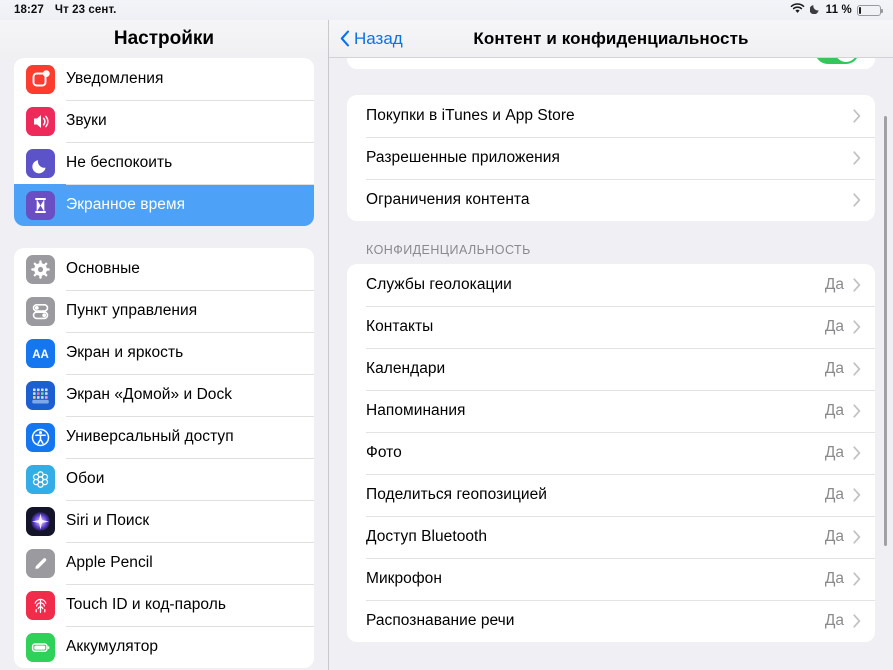  What do you see at coordinates (164, 353) in the screenshot?
I see `sidebar-item-display-brightness: AA Экран и яркость` at bounding box center [164, 353].